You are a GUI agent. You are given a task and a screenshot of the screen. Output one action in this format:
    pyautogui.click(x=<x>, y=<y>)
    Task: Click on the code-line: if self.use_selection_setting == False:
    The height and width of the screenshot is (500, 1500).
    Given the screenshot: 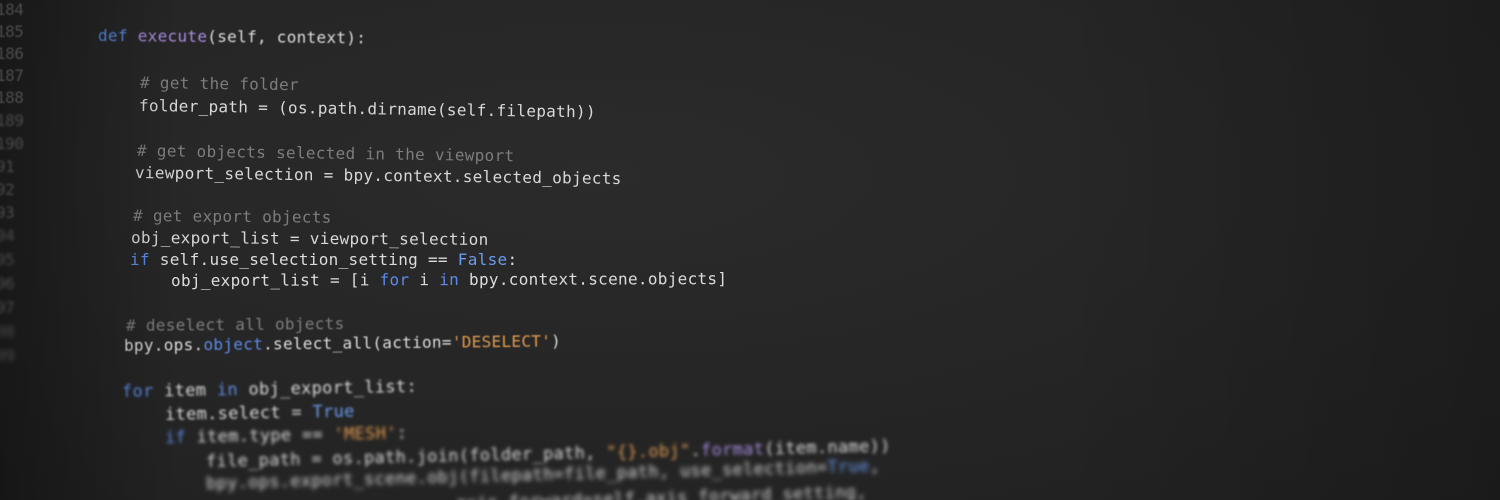 What is the action you would take?
    pyautogui.click(x=323, y=259)
    